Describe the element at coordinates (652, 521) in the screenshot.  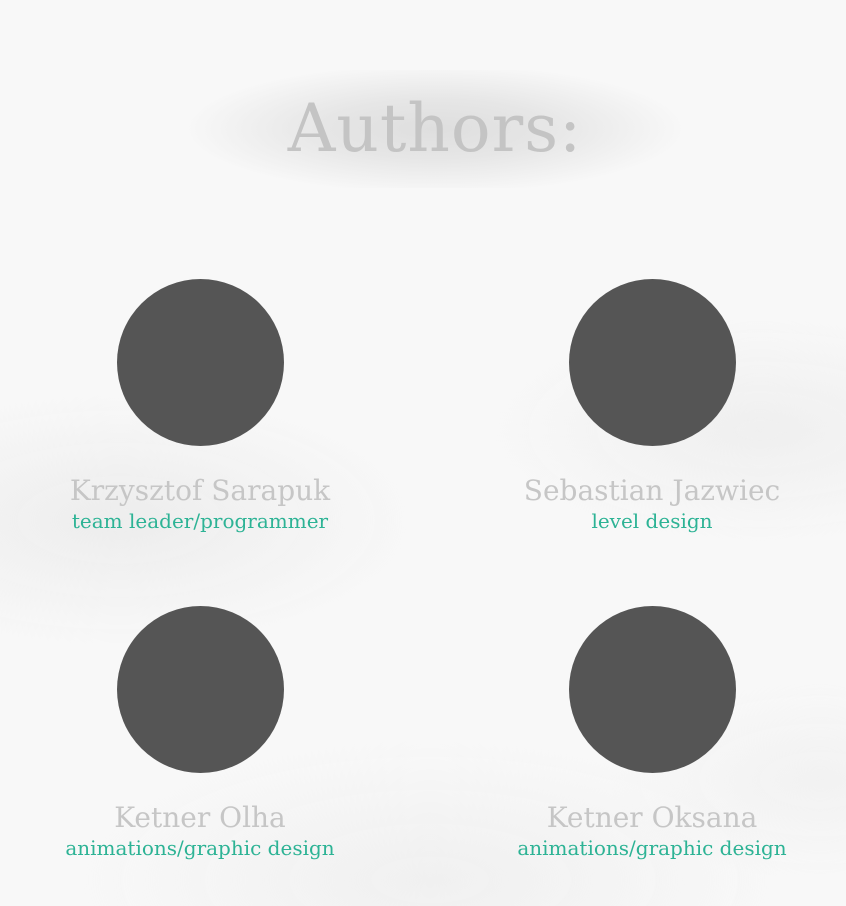
I see `author-role: level design` at that location.